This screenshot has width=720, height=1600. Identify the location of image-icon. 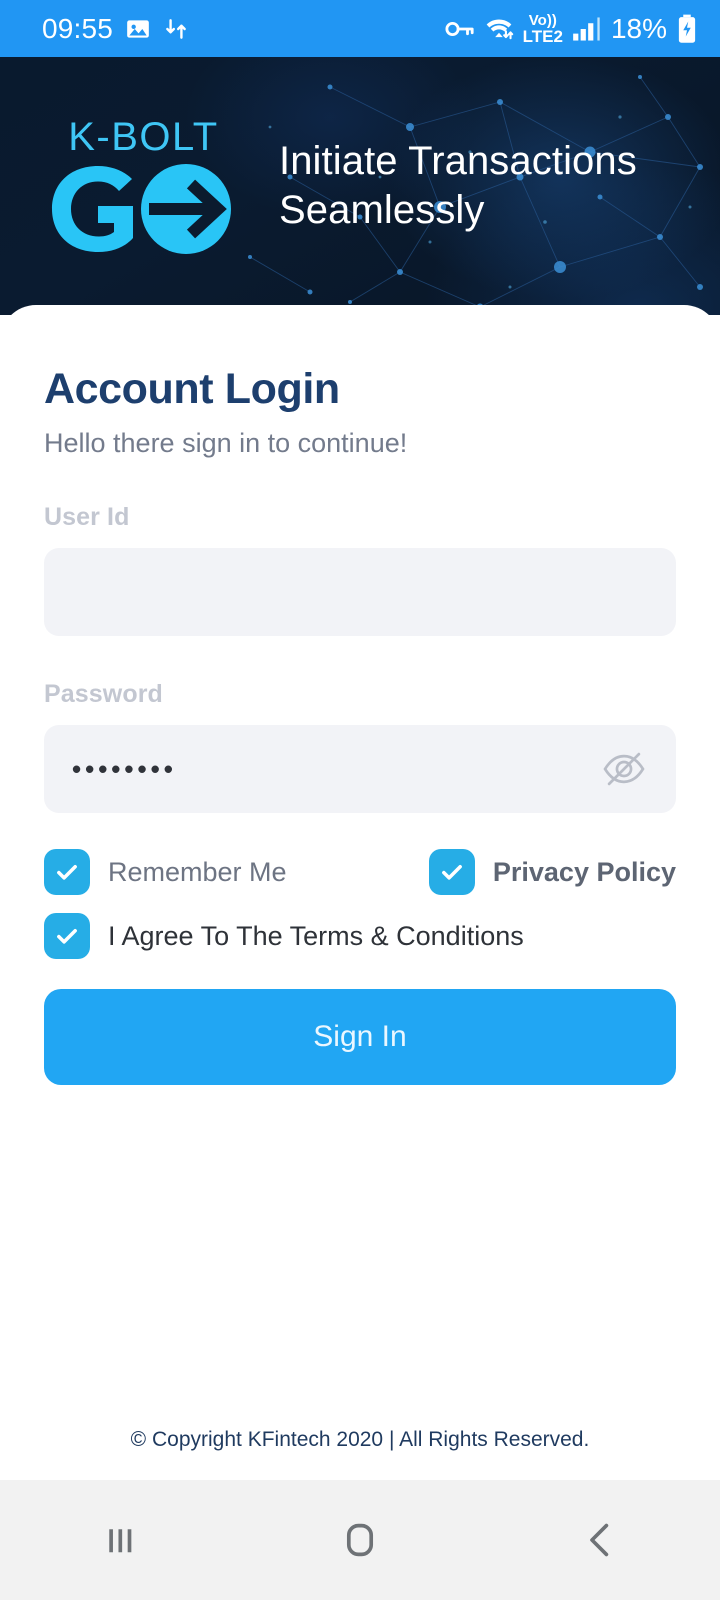
(138, 29).